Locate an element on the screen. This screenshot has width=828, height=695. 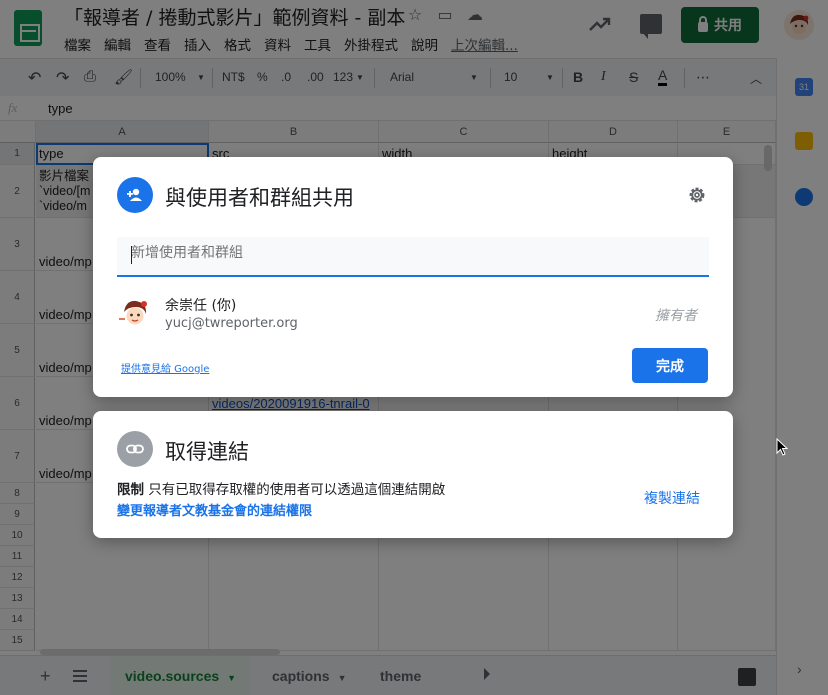
mouse-pointer-icon is located at coordinates (782, 447).